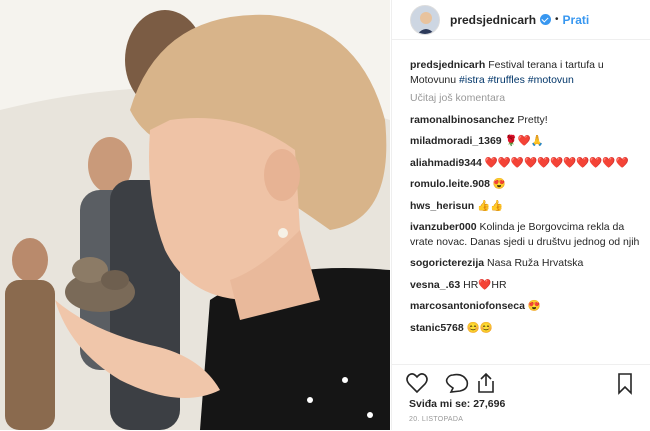  I want to click on hashtag-istra: #istra, so click(472, 80).